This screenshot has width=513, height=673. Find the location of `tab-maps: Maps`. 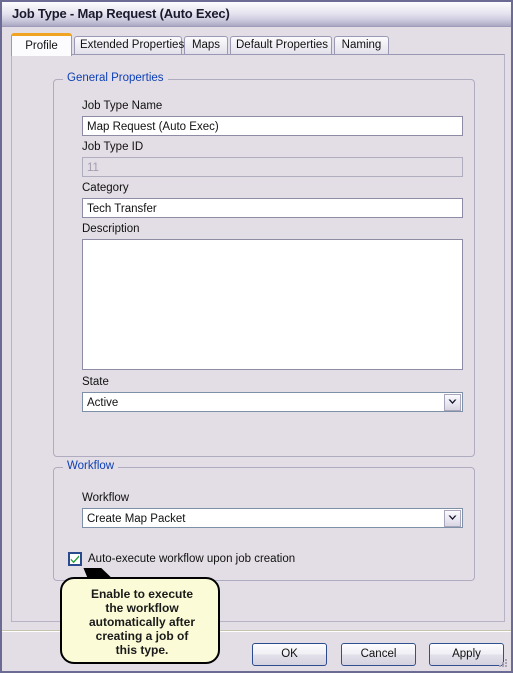

tab-maps: Maps is located at coordinates (206, 45).